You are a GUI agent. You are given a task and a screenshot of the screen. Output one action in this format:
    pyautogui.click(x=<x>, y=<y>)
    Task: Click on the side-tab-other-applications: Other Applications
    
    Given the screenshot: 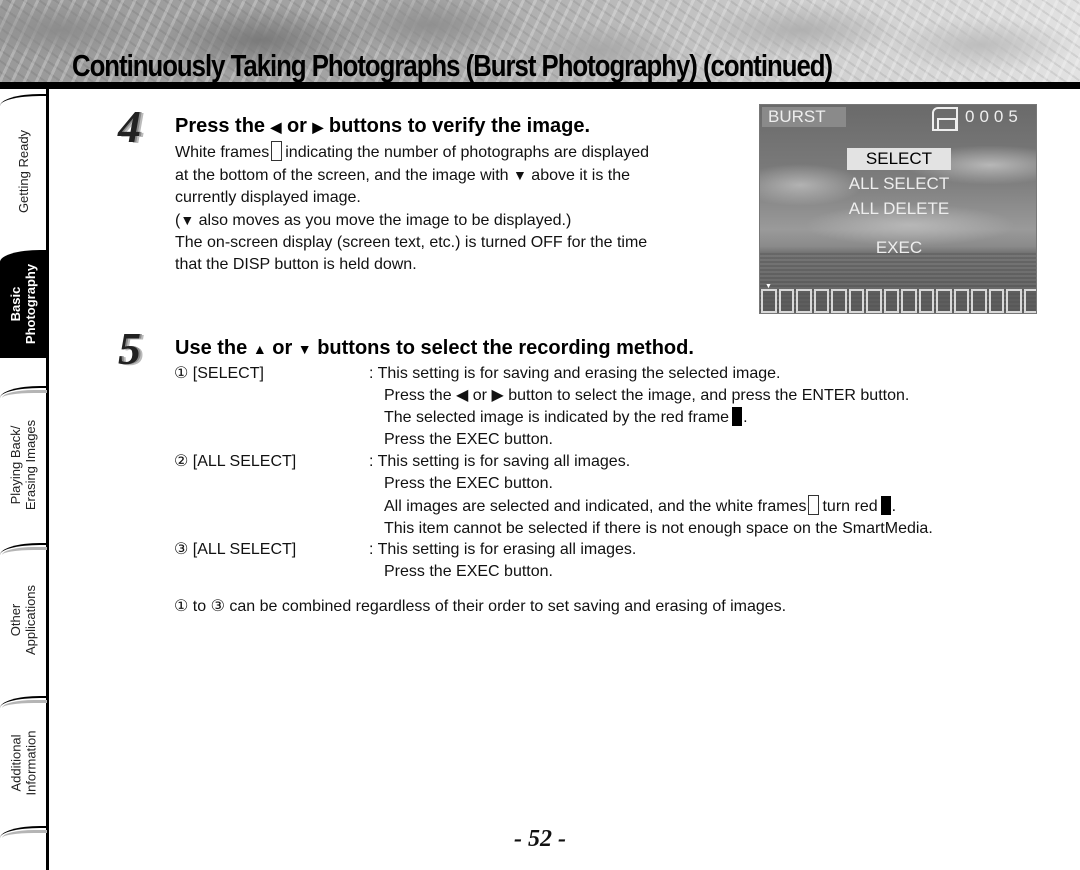 What is the action you would take?
    pyautogui.click(x=23, y=619)
    